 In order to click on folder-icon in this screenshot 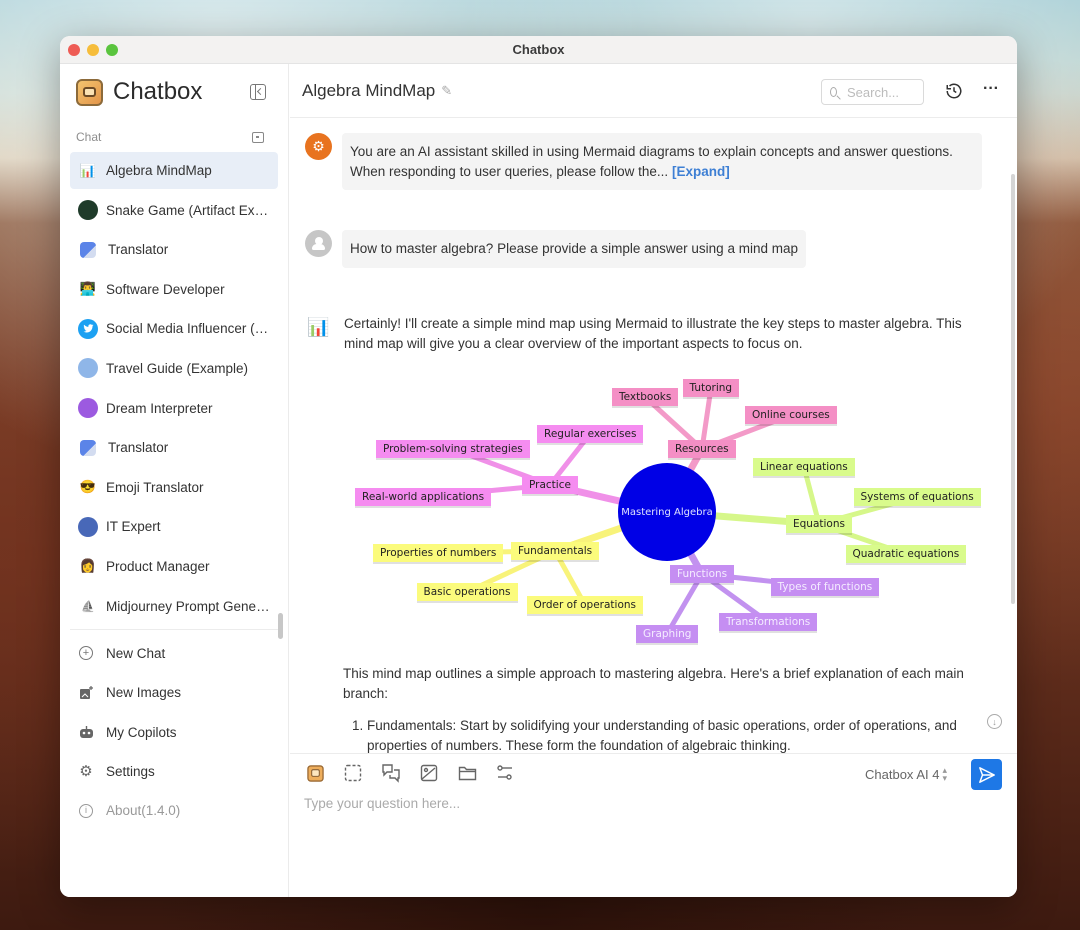, I will do `click(467, 773)`.